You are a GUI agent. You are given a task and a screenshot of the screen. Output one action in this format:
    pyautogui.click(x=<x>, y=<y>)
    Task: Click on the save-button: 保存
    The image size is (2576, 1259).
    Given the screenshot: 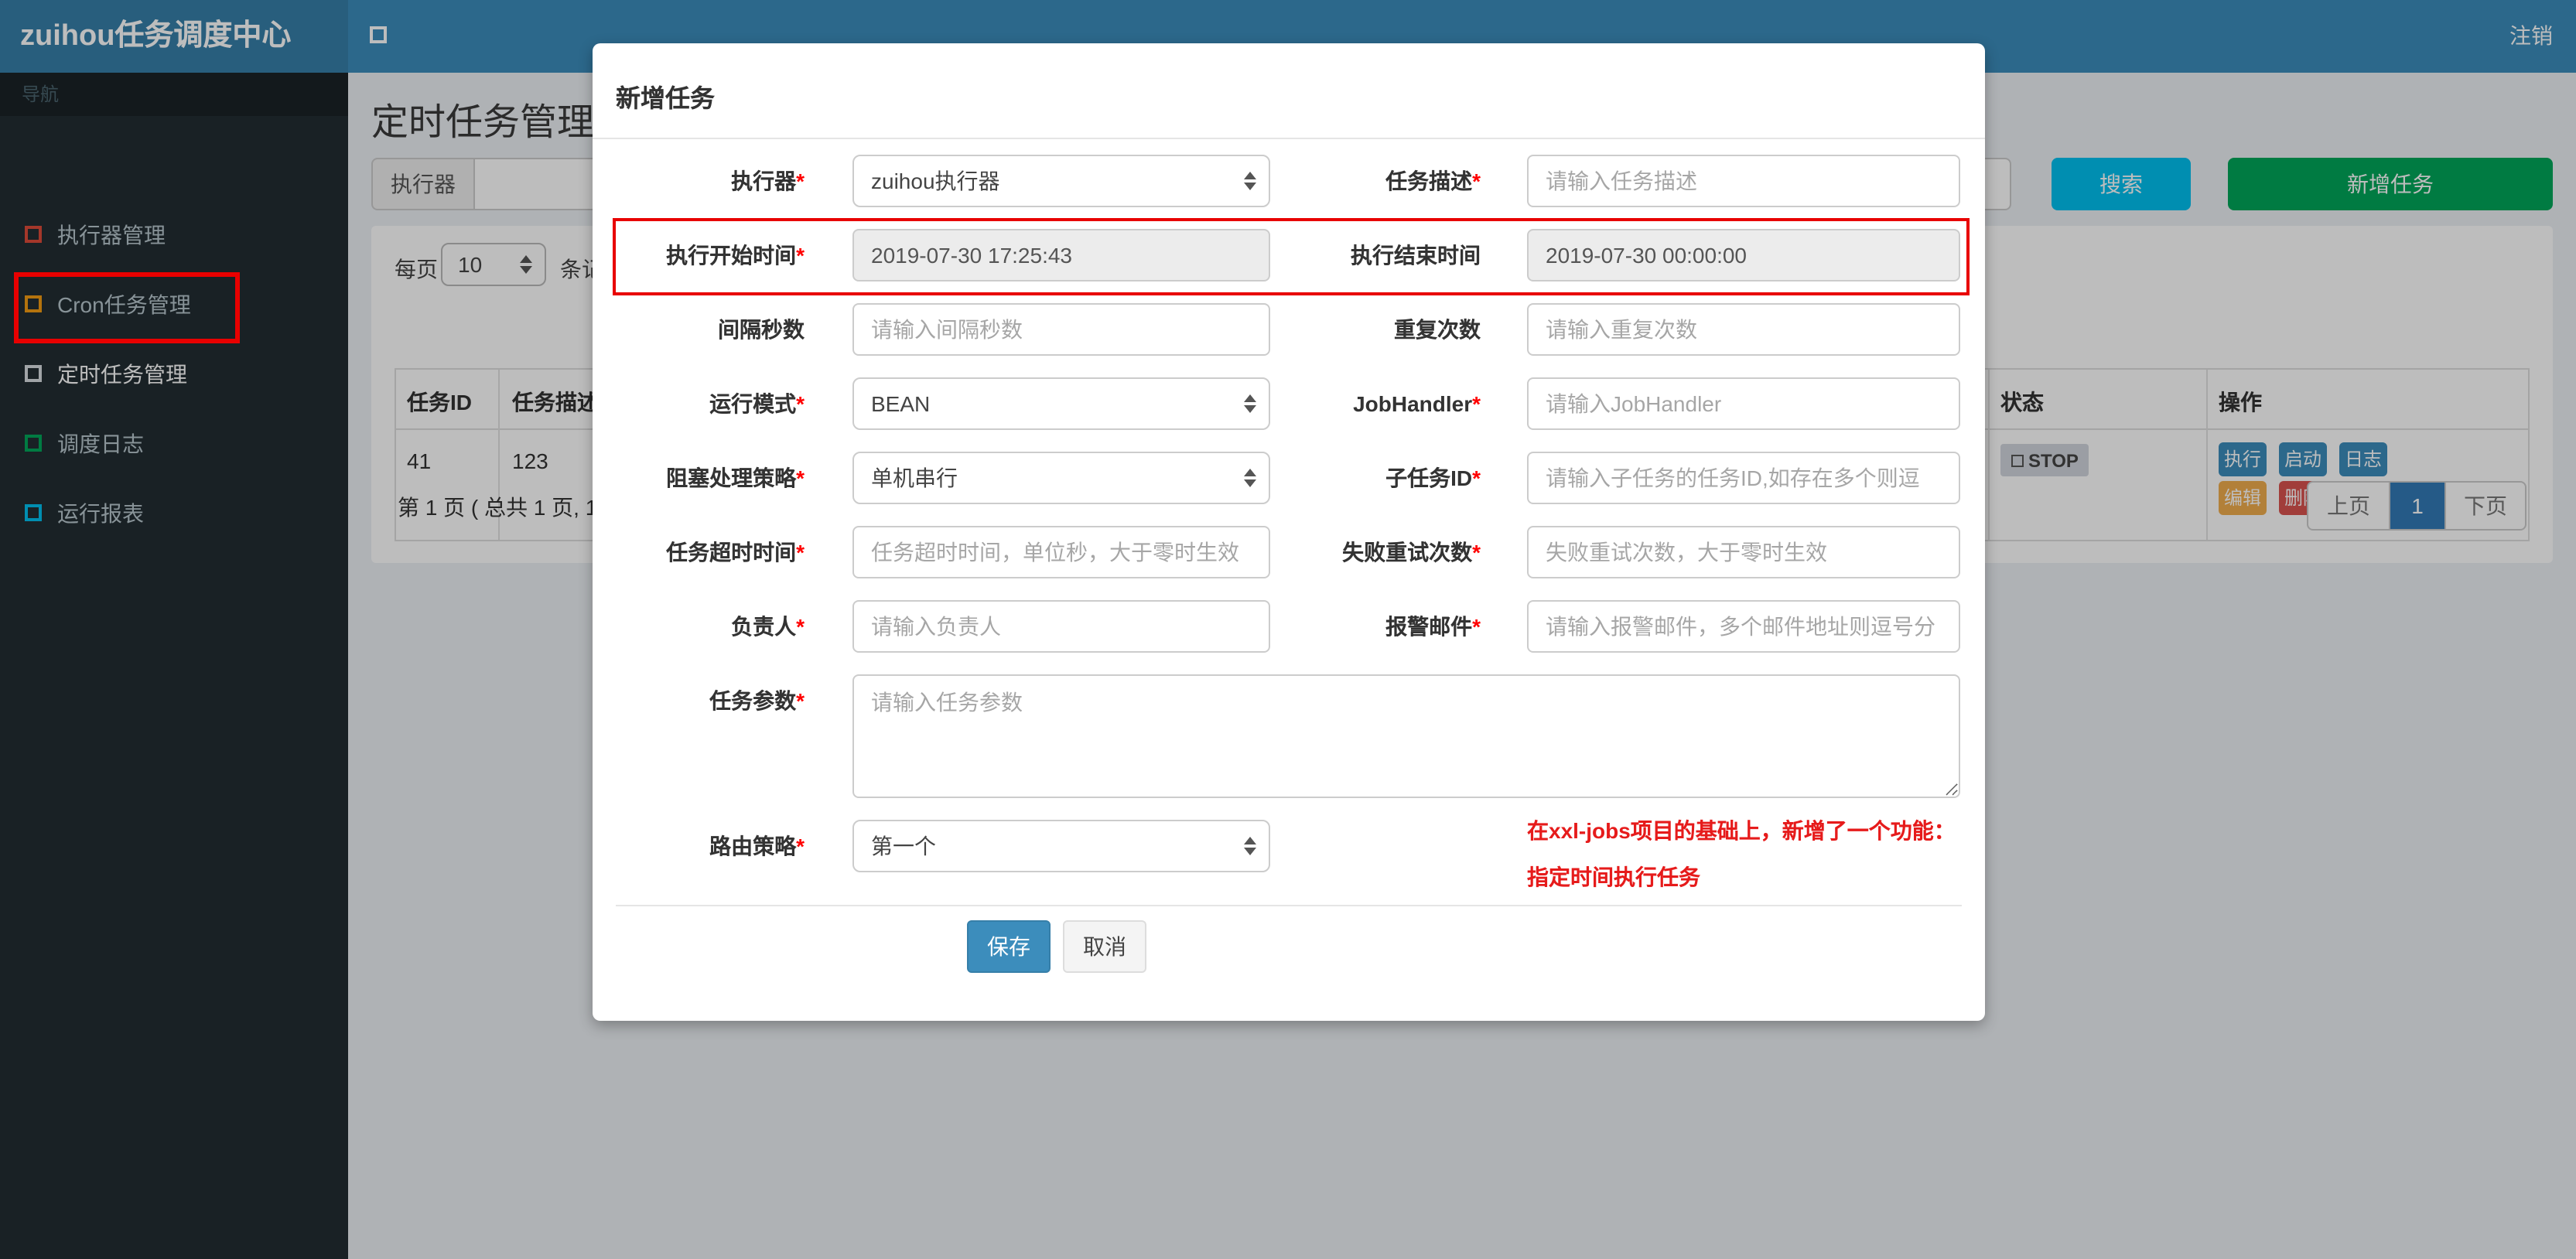 What is the action you would take?
    pyautogui.click(x=1009, y=946)
    